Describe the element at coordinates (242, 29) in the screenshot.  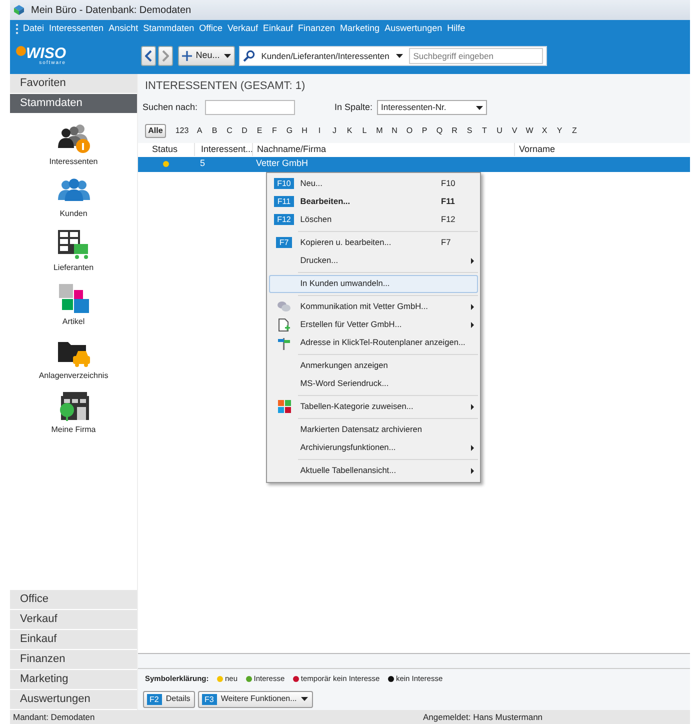
I see `menu-item: Verkauf` at that location.